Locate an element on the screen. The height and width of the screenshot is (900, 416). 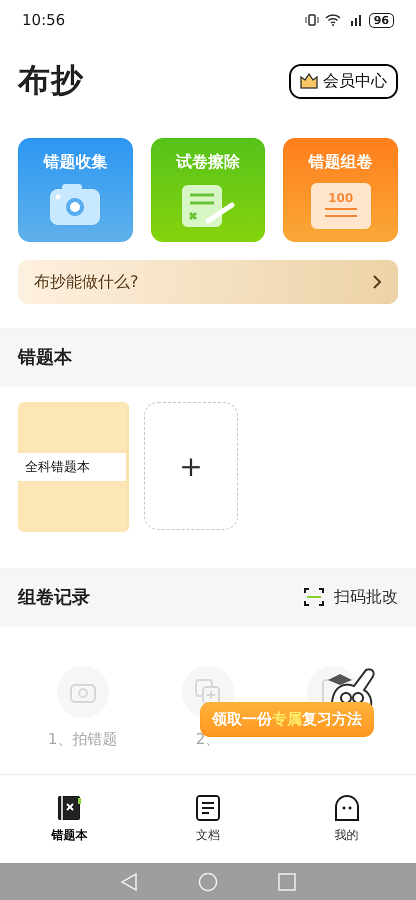
feature-label: 试卷擦除 is located at coordinates (208, 162).